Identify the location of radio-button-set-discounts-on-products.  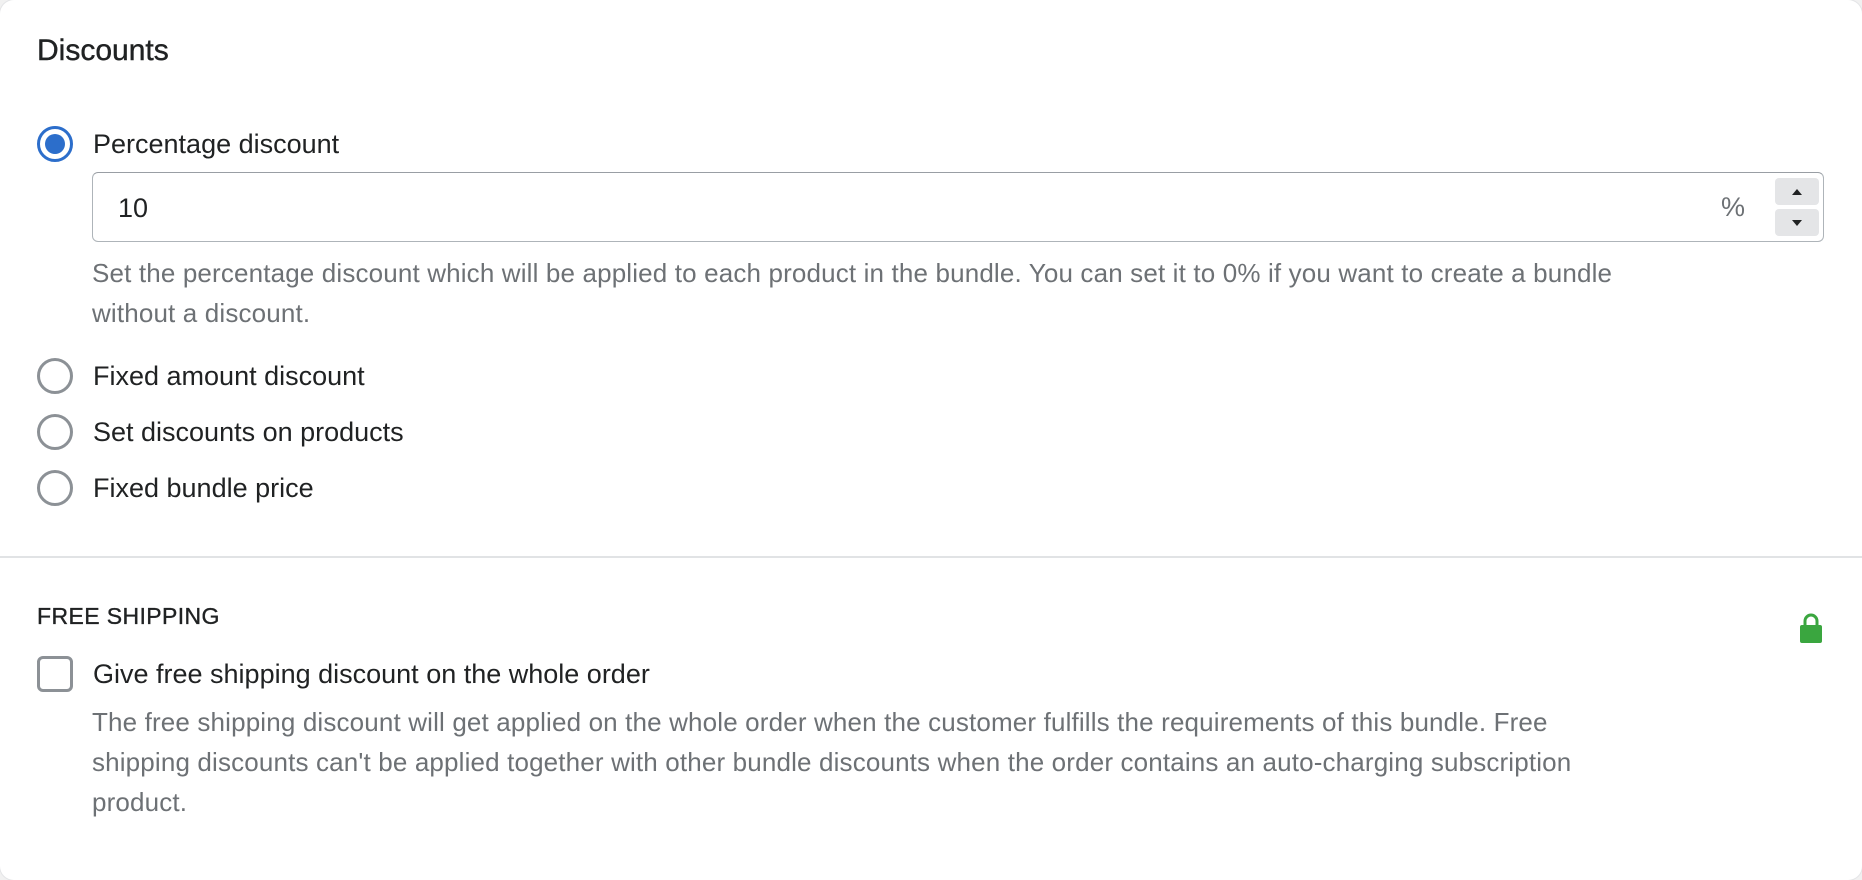
(55, 432).